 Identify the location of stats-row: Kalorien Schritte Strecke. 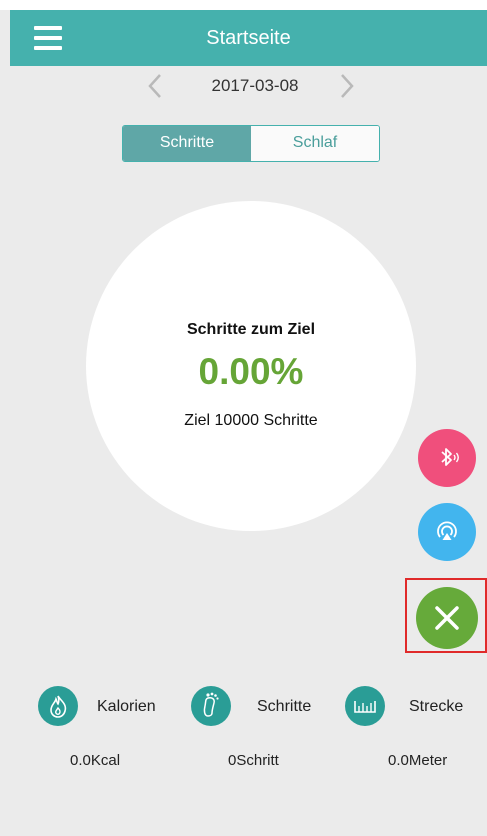
(243, 709).